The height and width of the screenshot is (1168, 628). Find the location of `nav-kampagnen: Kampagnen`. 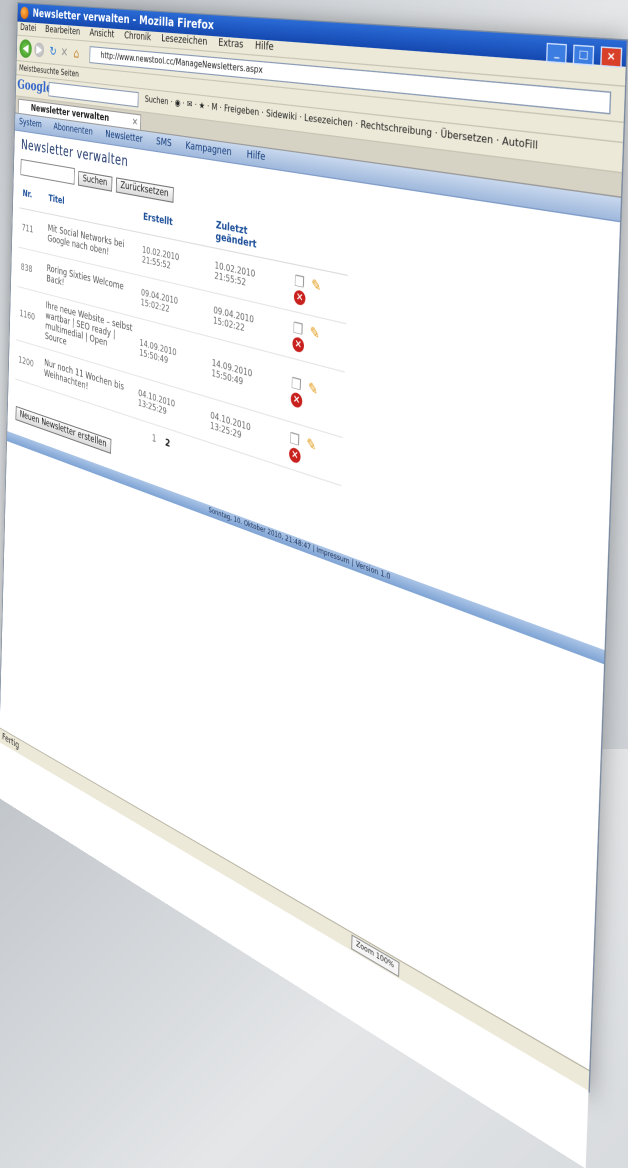

nav-kampagnen: Kampagnen is located at coordinates (208, 150).